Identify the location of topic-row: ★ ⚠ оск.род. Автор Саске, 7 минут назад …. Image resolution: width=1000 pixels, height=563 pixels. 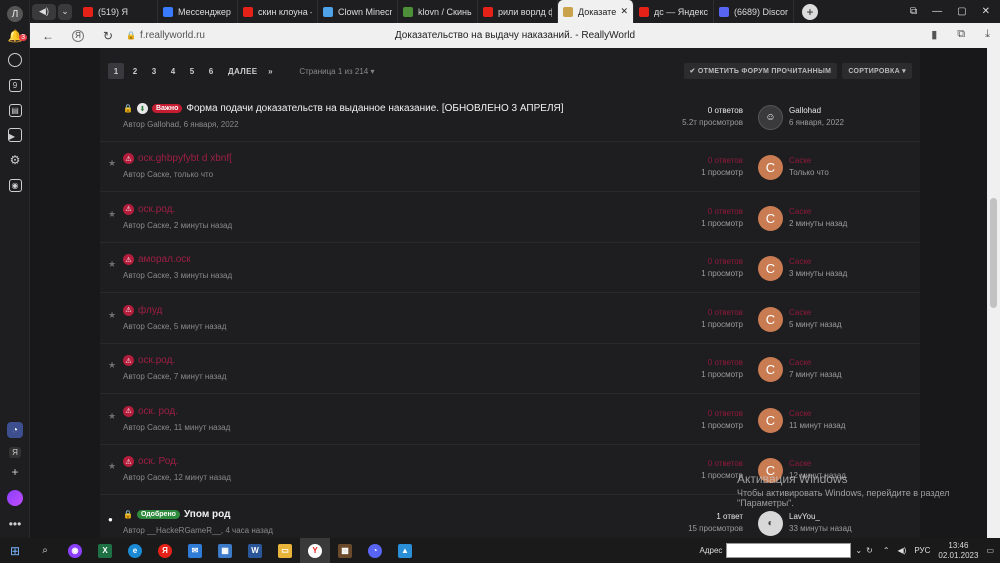
(510, 369).